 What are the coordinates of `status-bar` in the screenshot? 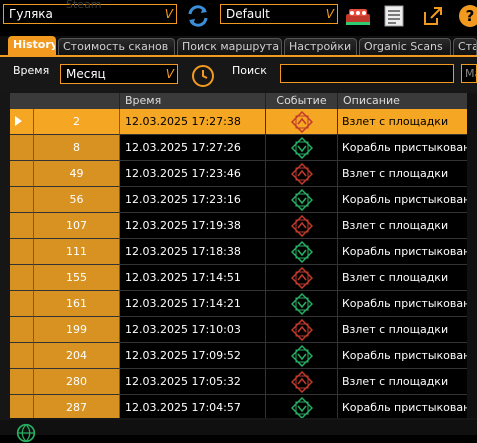 It's located at (238, 431).